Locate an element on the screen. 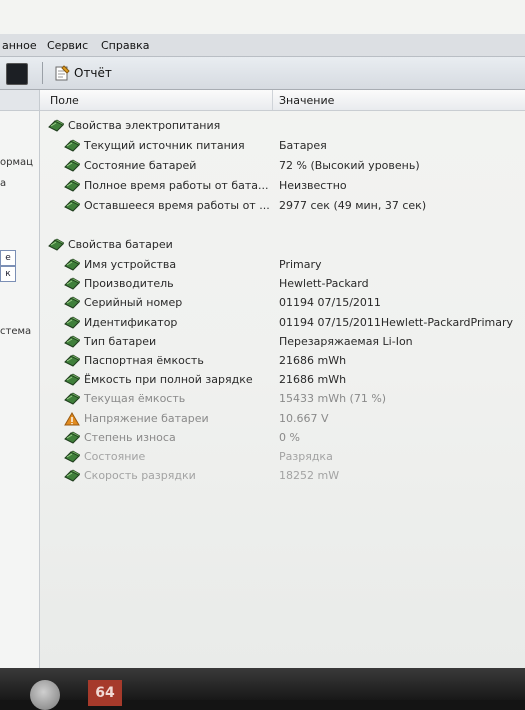 Image resolution: width=525 pixels, height=710 pixels. property-label: Производитель is located at coordinates (129, 284).